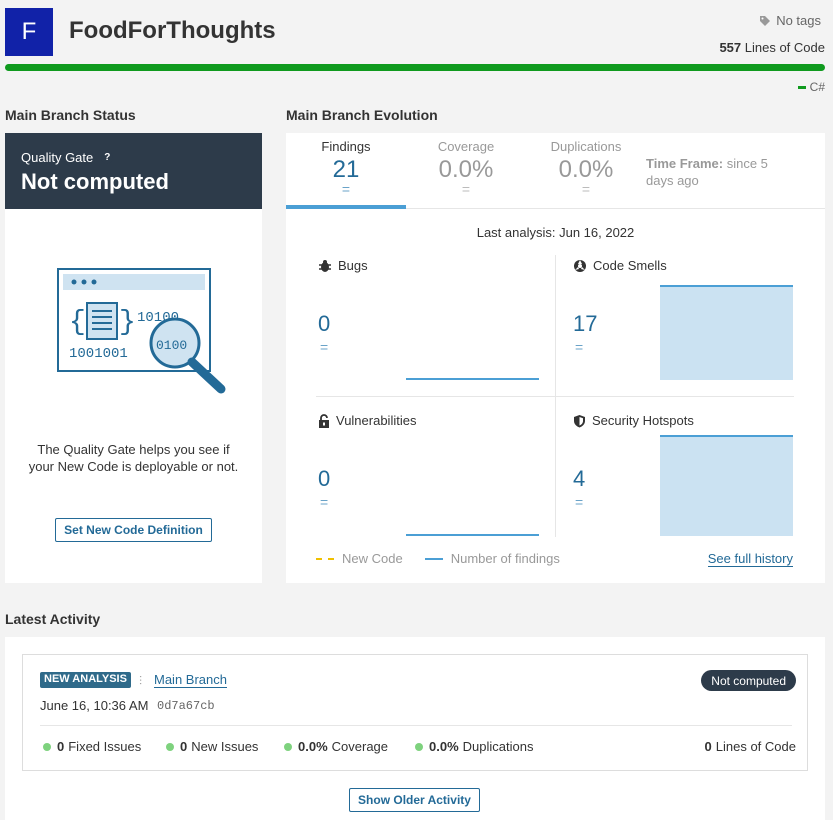 Image resolution: width=833 pixels, height=820 pixels. What do you see at coordinates (61, 746) in the screenshot?
I see `stat-fixed-value: 0` at bounding box center [61, 746].